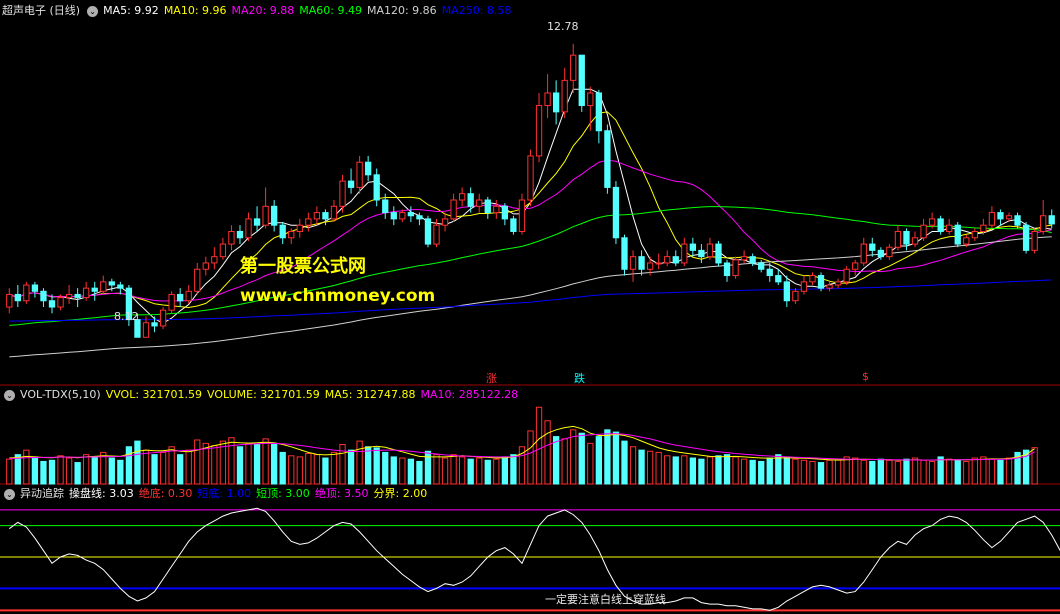 This screenshot has width=1060, height=614. What do you see at coordinates (303, 266) in the screenshot?
I see `watermark-cn: 第一股票公式网` at bounding box center [303, 266].